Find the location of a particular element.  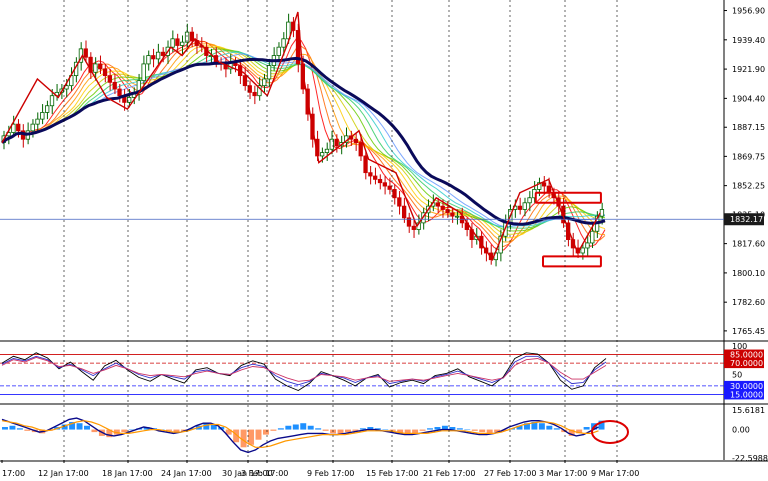

price-tick-label: 1765.45 is located at coordinates (748, 331).